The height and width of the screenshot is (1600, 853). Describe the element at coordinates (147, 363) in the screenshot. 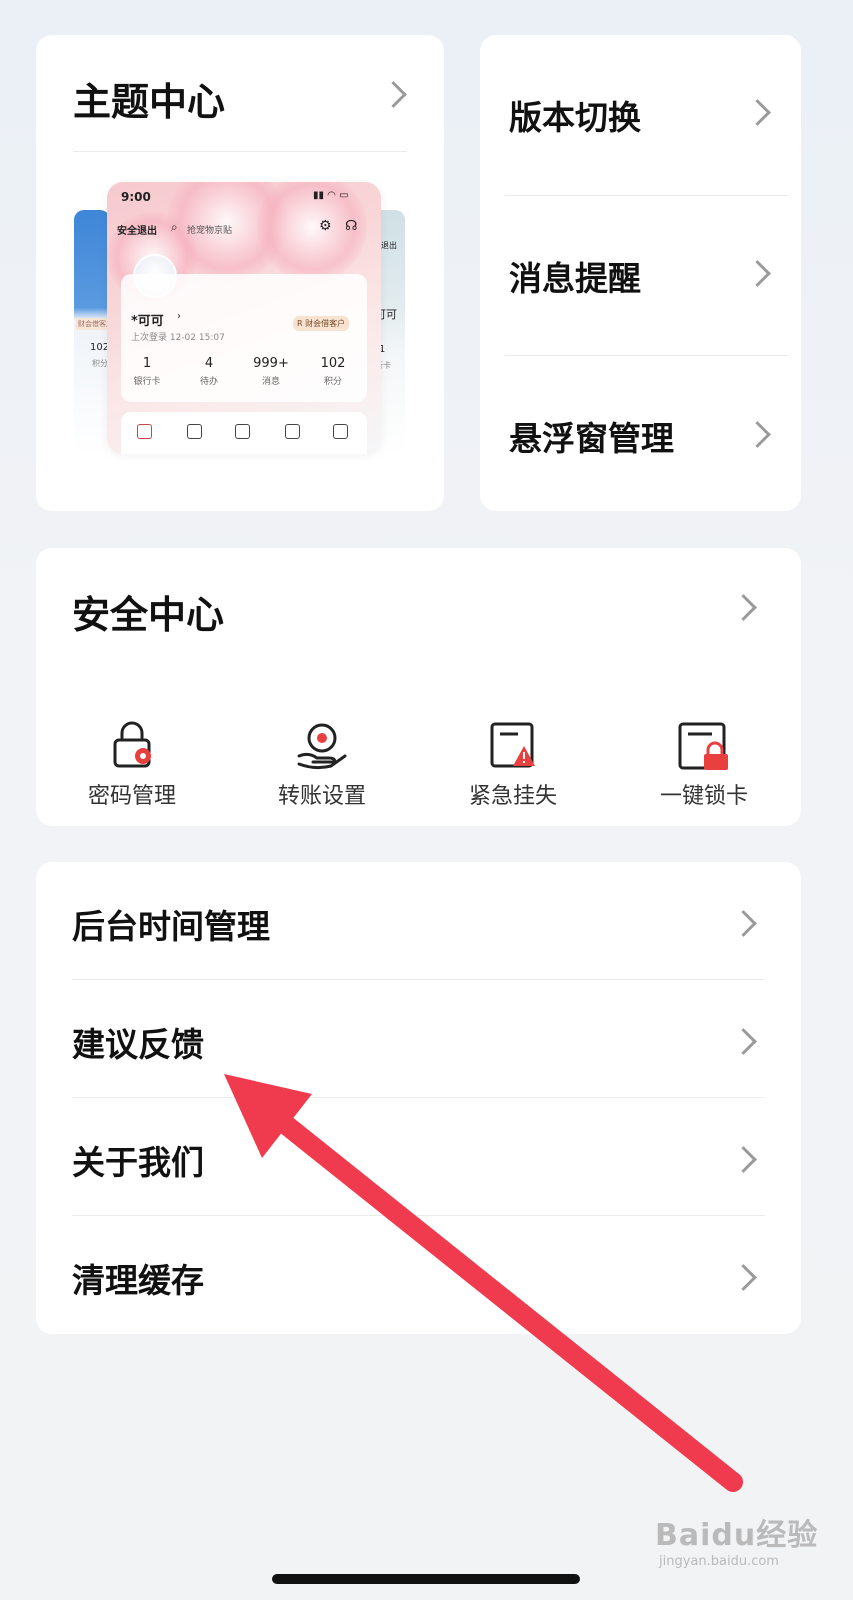

I see `stat-value: 1` at that location.